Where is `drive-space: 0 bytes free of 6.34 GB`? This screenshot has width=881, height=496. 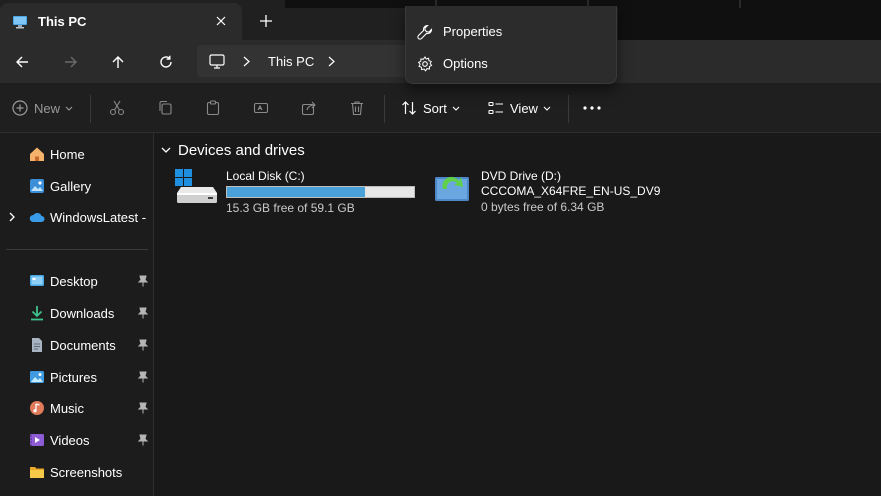
drive-space: 0 bytes free of 6.34 GB is located at coordinates (543, 207).